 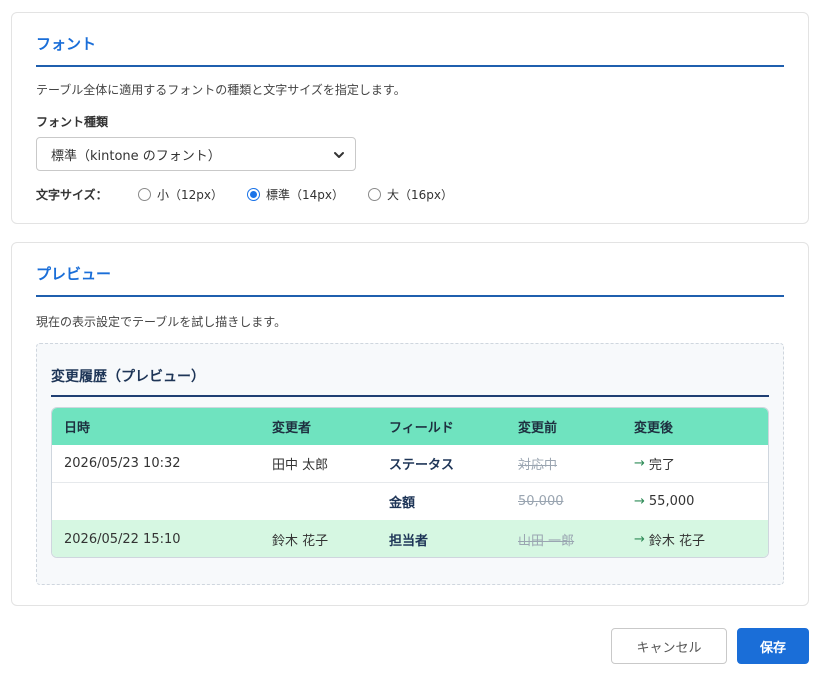 What do you see at coordinates (538, 465) in the screenshot?
I see `cell-before: 対応中` at bounding box center [538, 465].